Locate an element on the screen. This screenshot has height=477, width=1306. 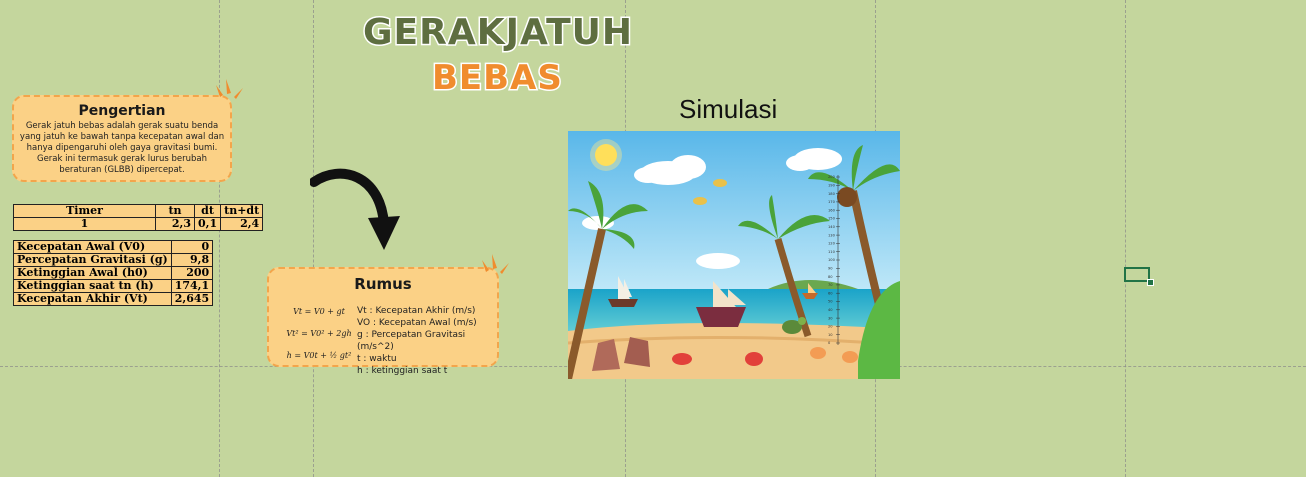
scale-tick-label: 80 is located at coordinates (830, 277).